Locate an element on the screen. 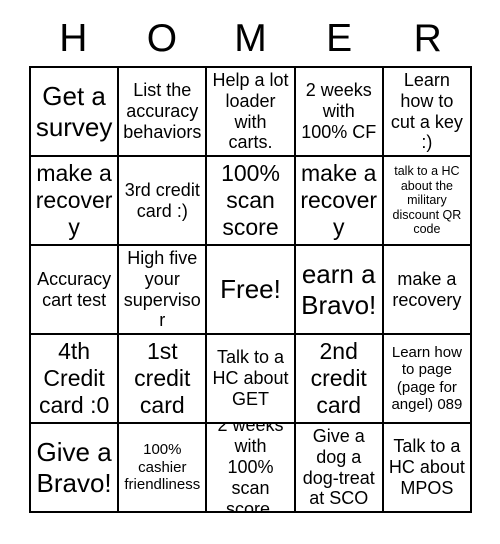 The image size is (500, 544). bingo-cell-r5c5: Talk to a HC about MPOS is located at coordinates (428, 468).